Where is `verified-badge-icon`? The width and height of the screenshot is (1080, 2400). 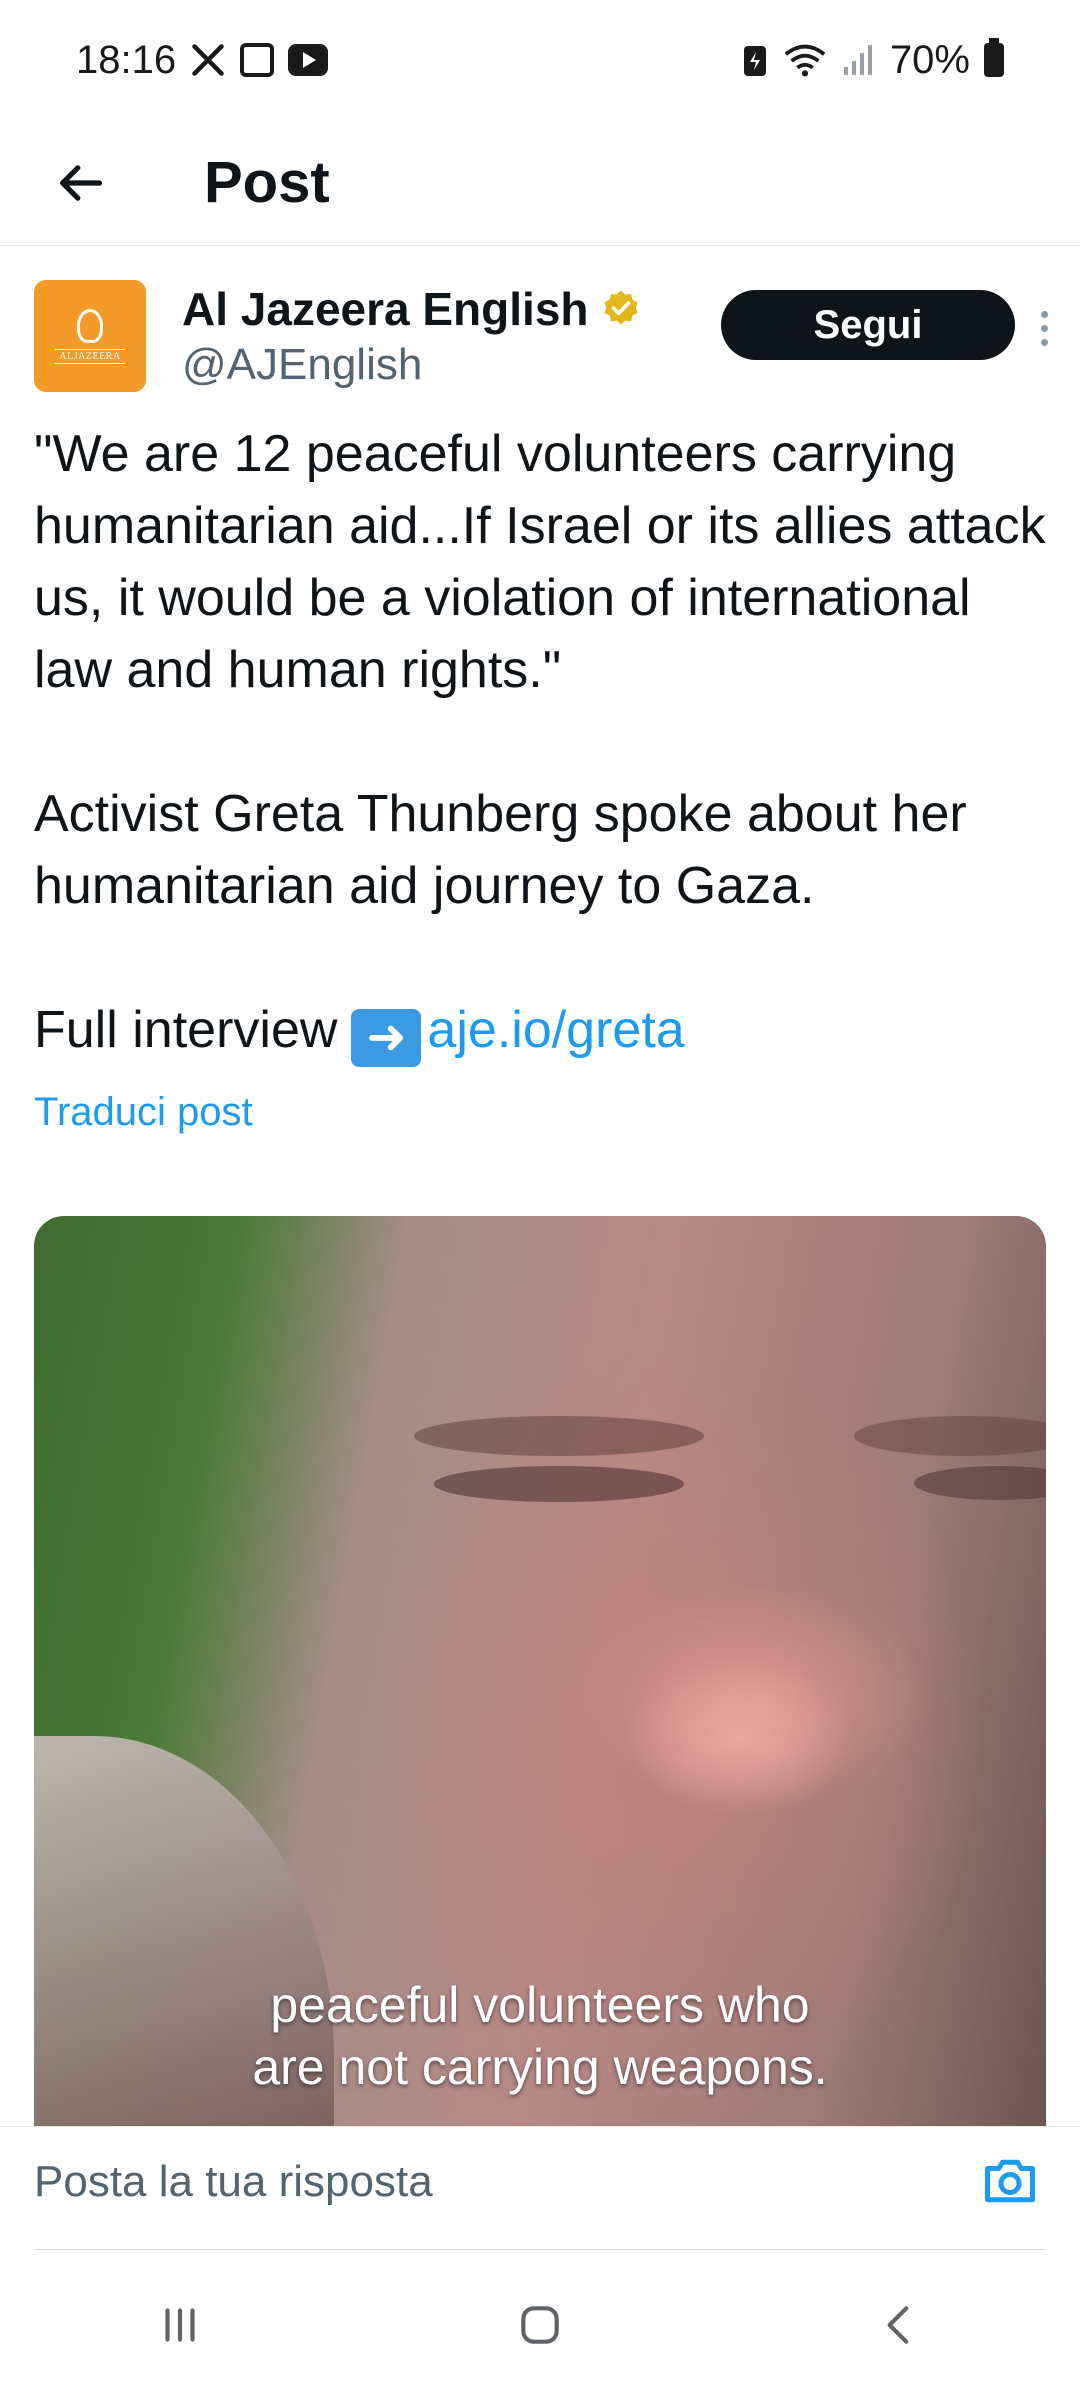
verified-badge-icon is located at coordinates (620, 307).